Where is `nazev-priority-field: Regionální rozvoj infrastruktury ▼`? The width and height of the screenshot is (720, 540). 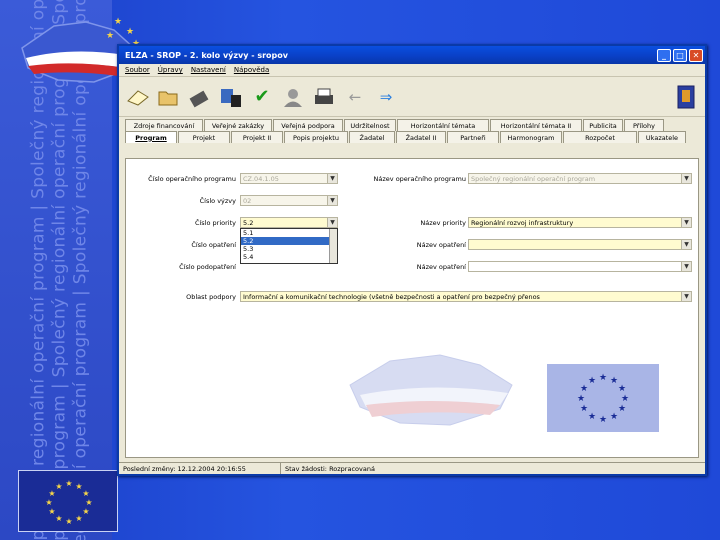 nazev-priority-field: Regionální rozvoj infrastruktury ▼ is located at coordinates (580, 222).